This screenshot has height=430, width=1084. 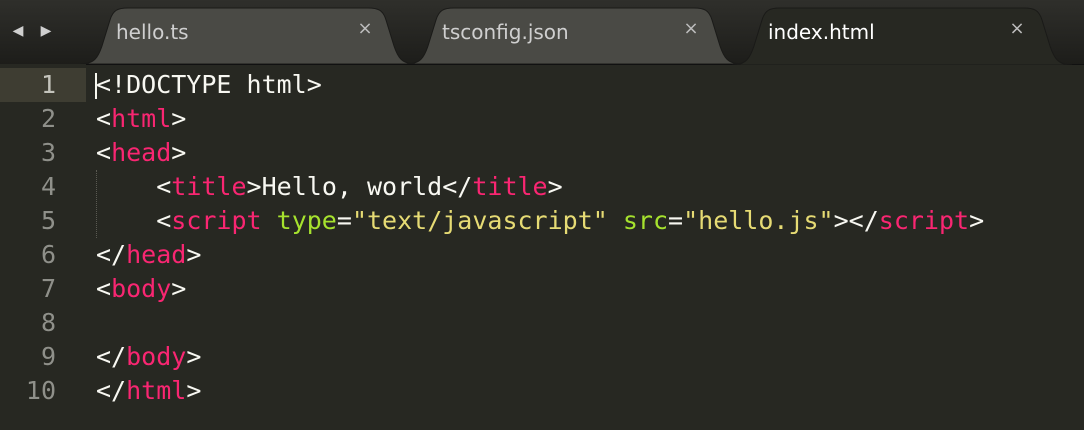 I want to click on code-line: 1 <!DOCTYPE html>, so click(x=542, y=85).